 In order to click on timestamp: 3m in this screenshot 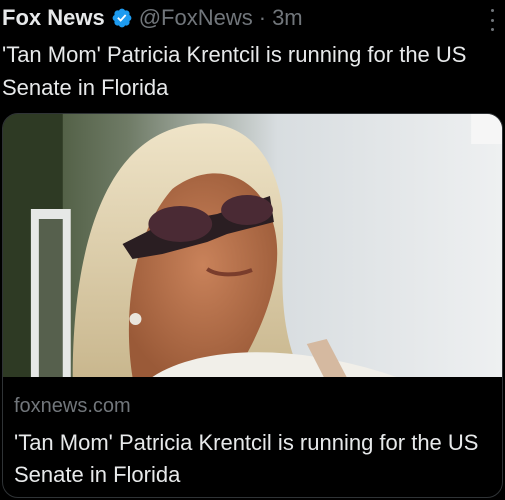, I will do `click(287, 18)`.